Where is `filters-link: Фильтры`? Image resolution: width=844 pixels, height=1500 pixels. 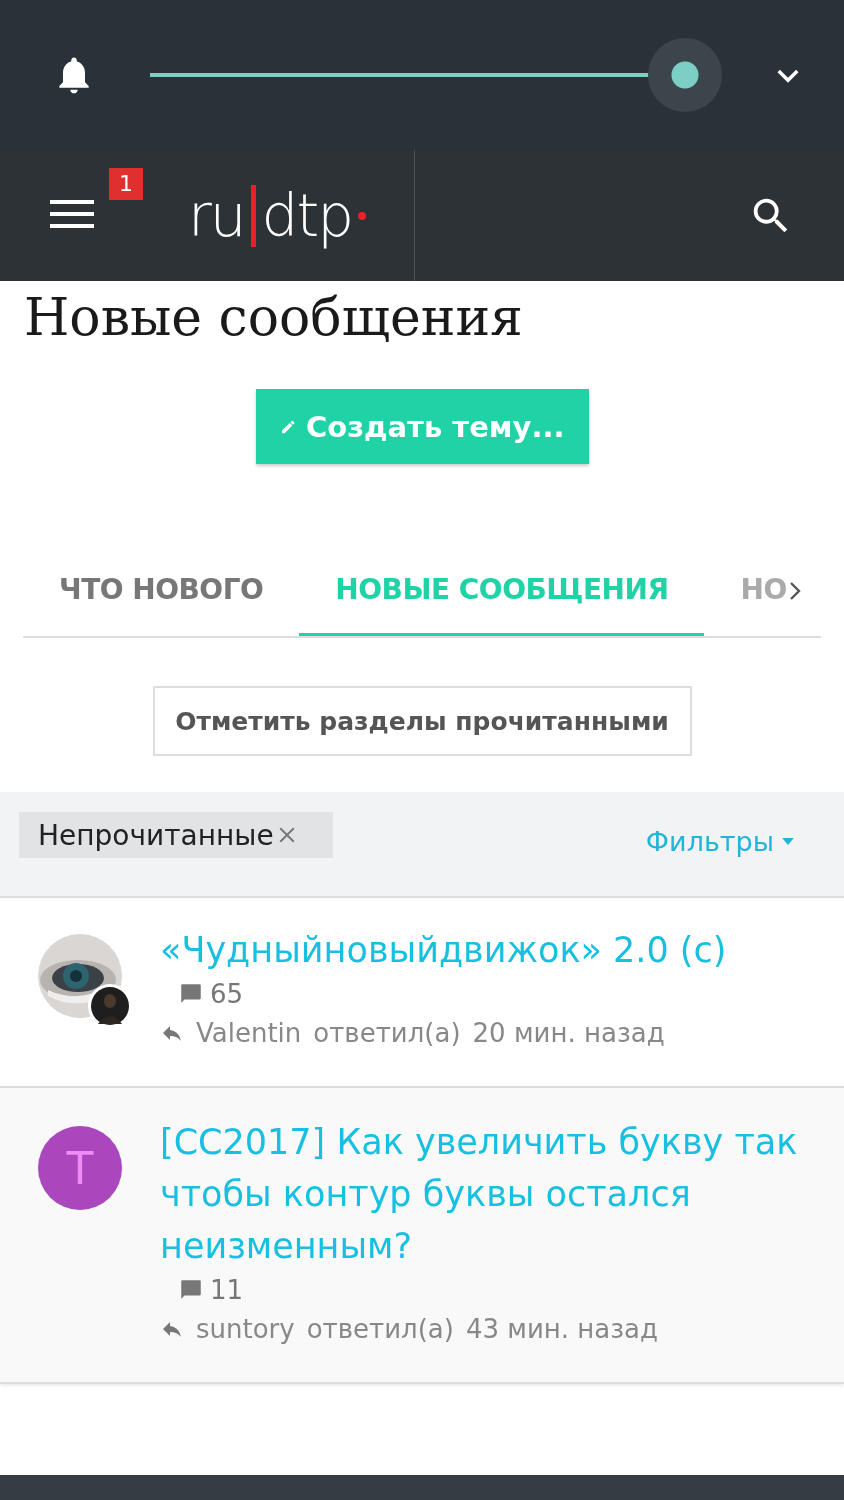
filters-link: Фильтры is located at coordinates (719, 841).